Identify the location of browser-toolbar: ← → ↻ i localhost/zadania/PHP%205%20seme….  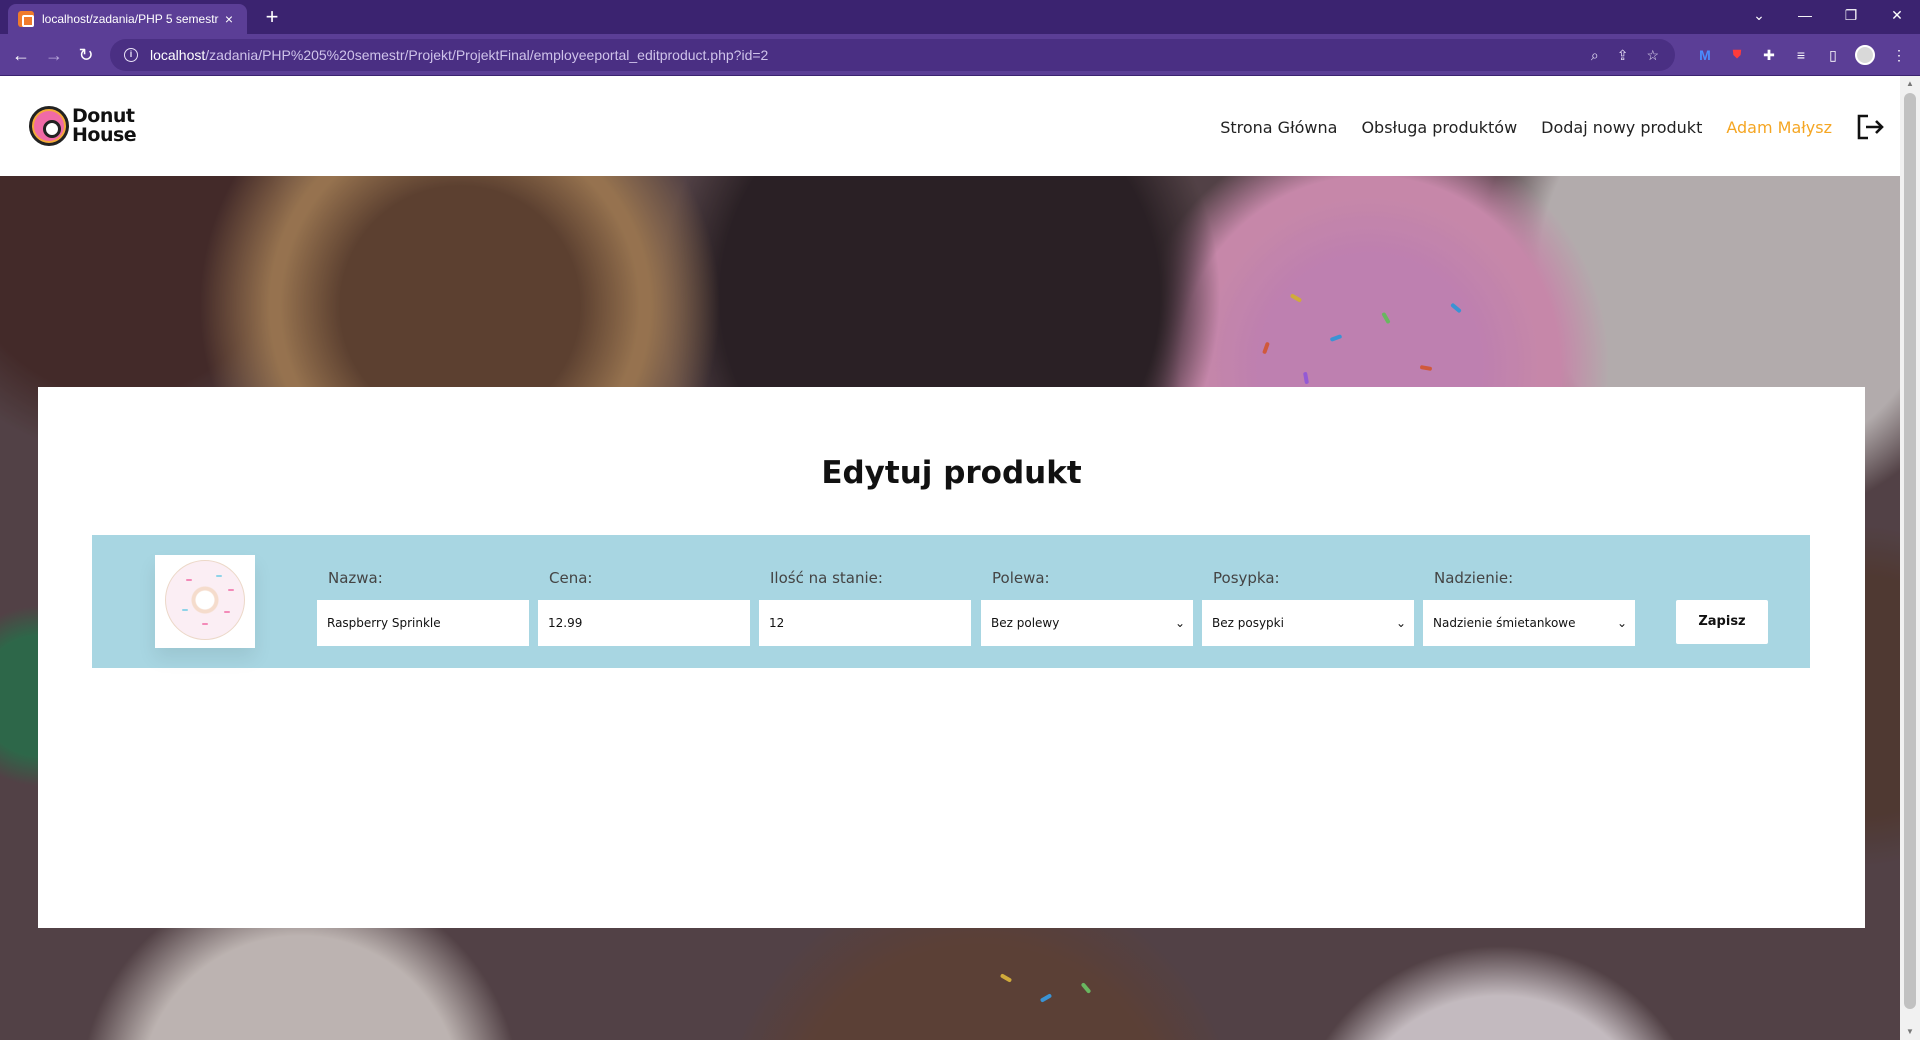
(960, 55).